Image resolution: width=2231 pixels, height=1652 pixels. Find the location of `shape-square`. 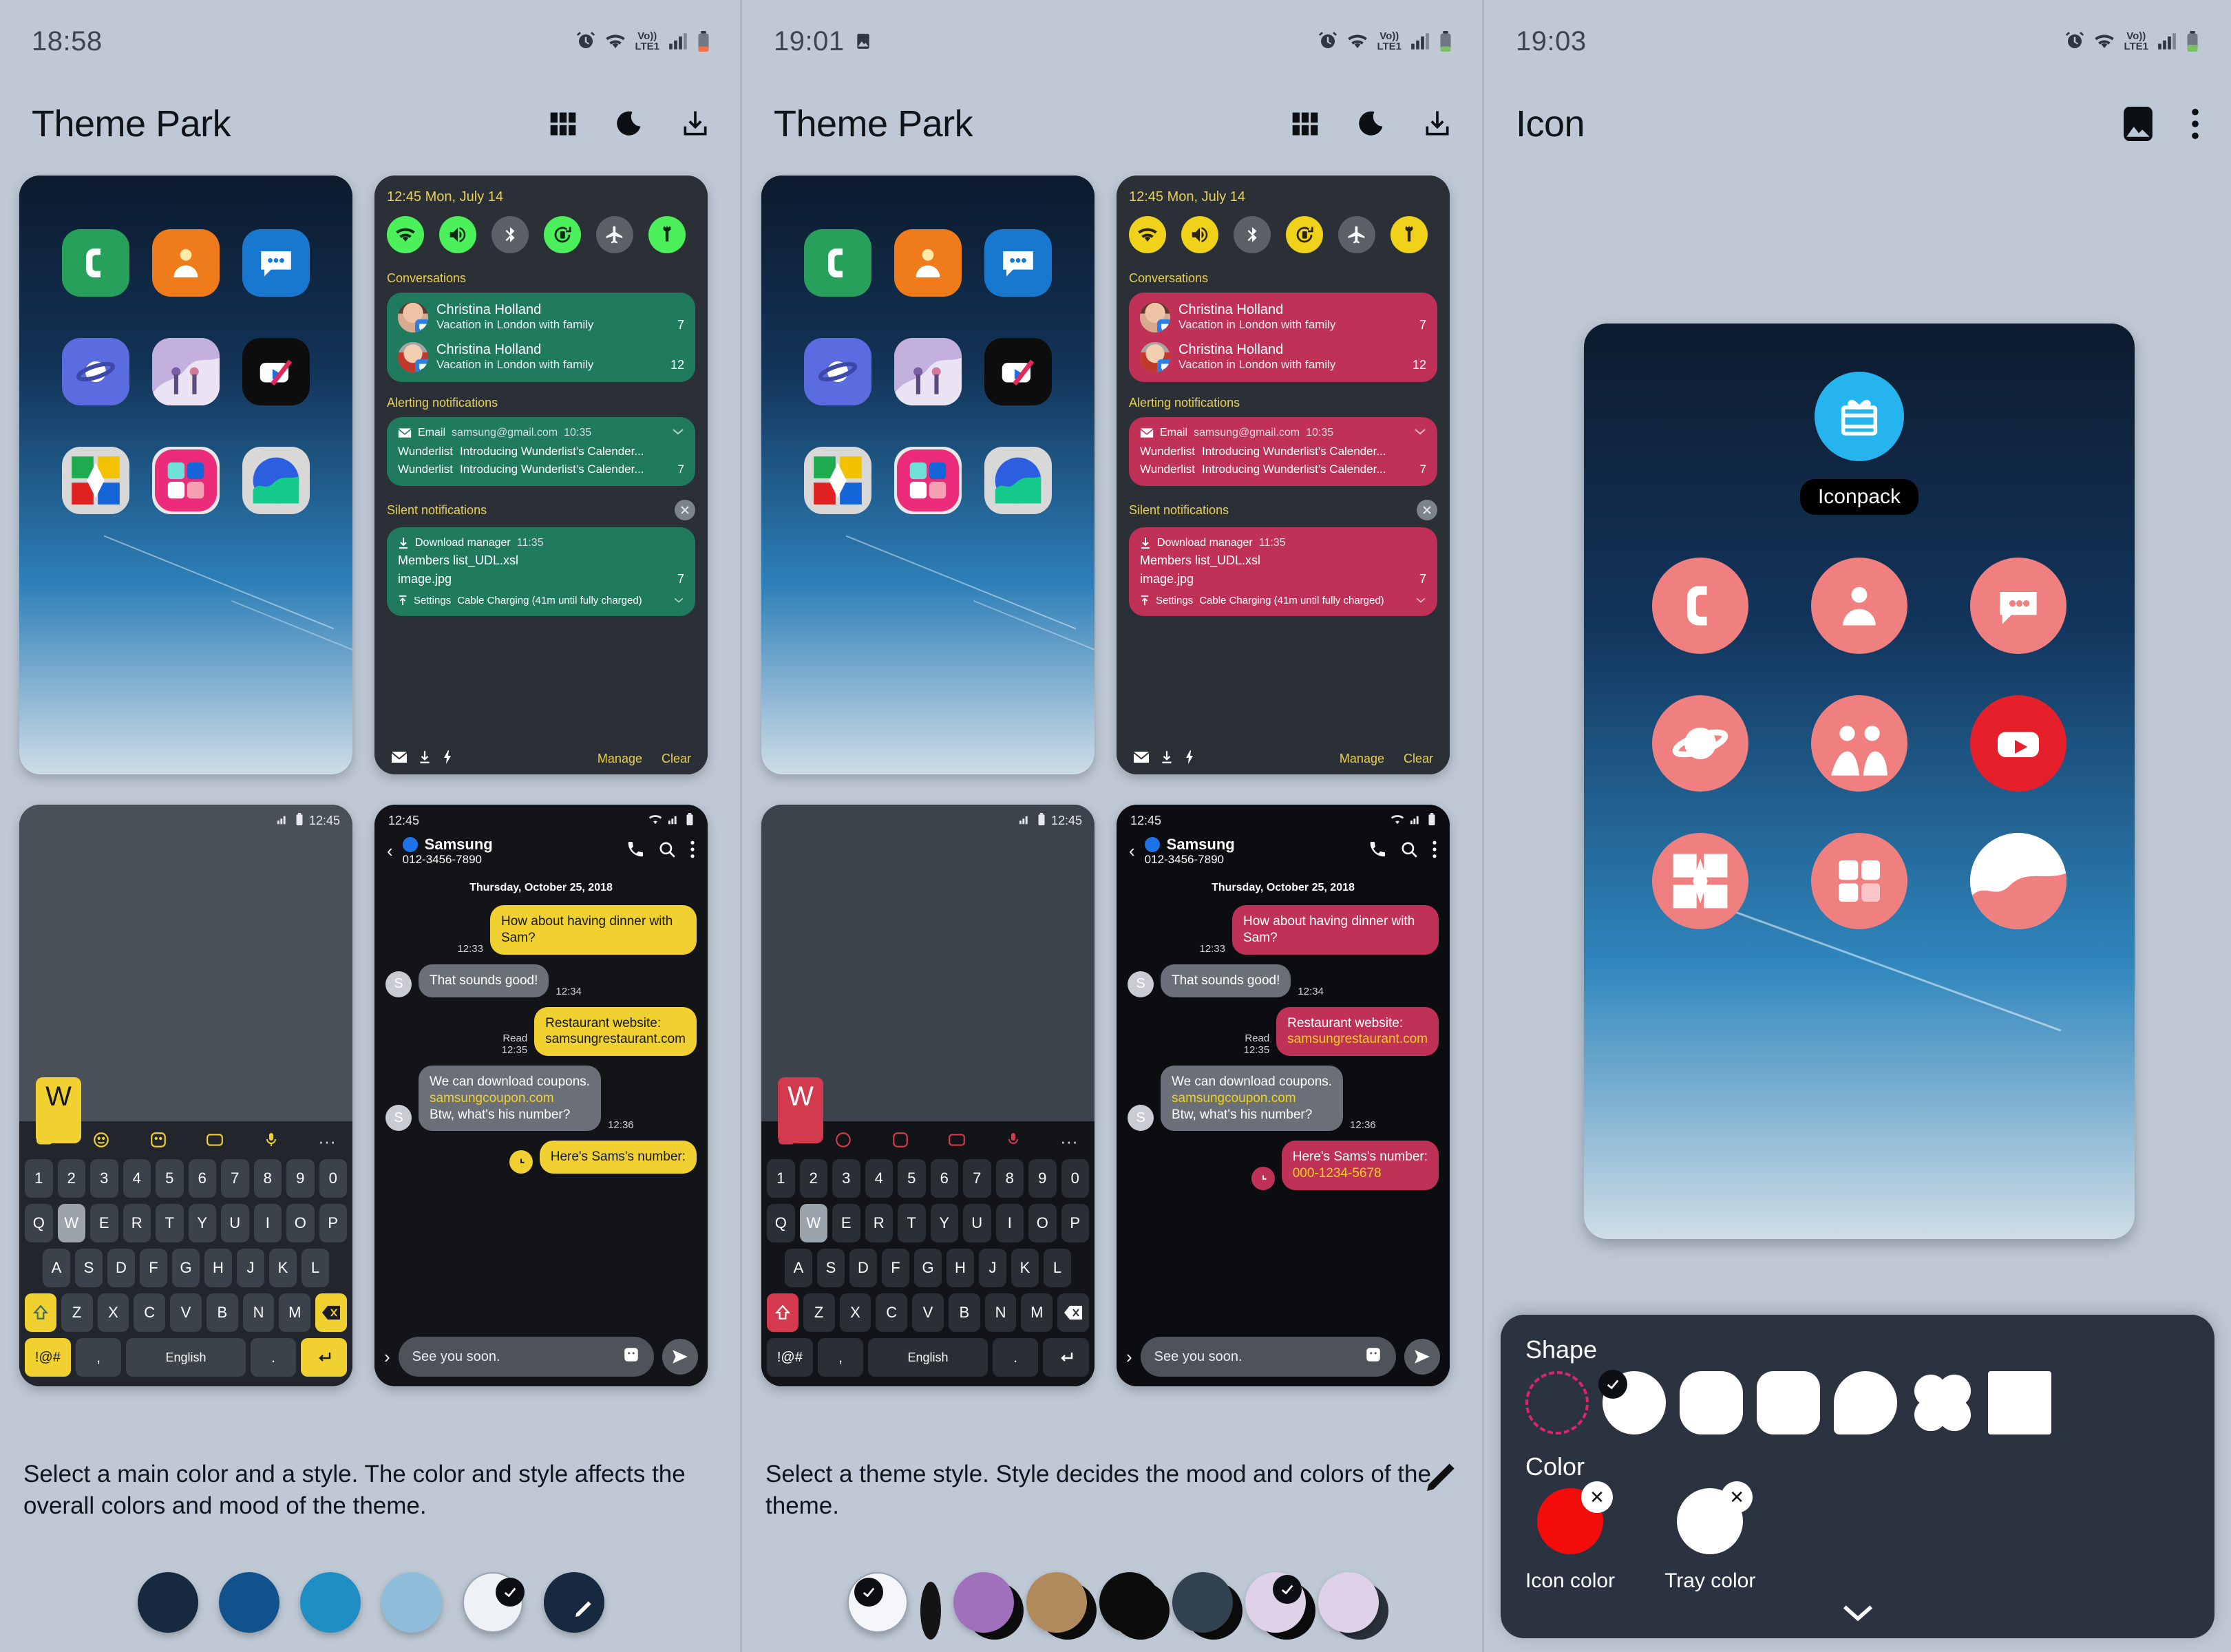

shape-square is located at coordinates (2019, 1403).